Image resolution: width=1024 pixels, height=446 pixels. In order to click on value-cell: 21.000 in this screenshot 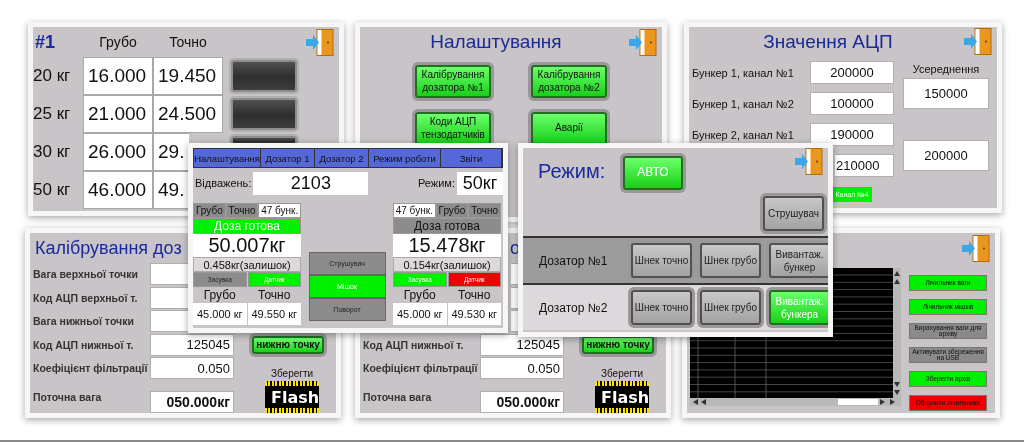, I will do `click(118, 114)`.